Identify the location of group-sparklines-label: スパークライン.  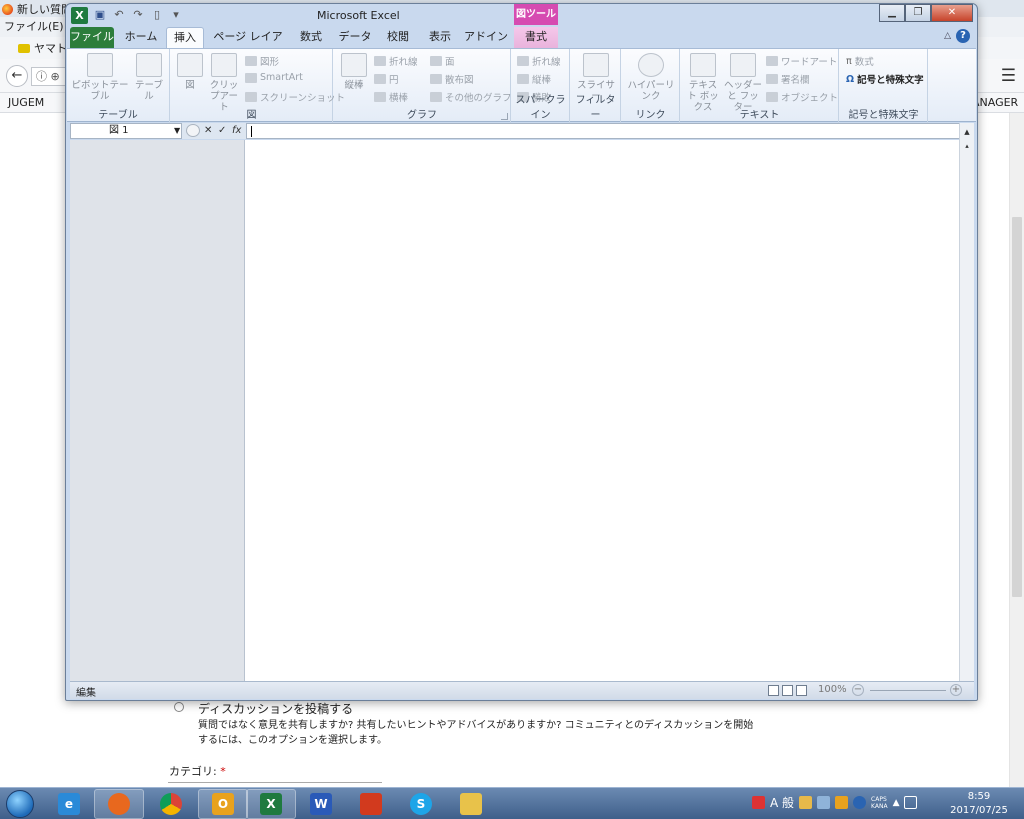
(540, 108).